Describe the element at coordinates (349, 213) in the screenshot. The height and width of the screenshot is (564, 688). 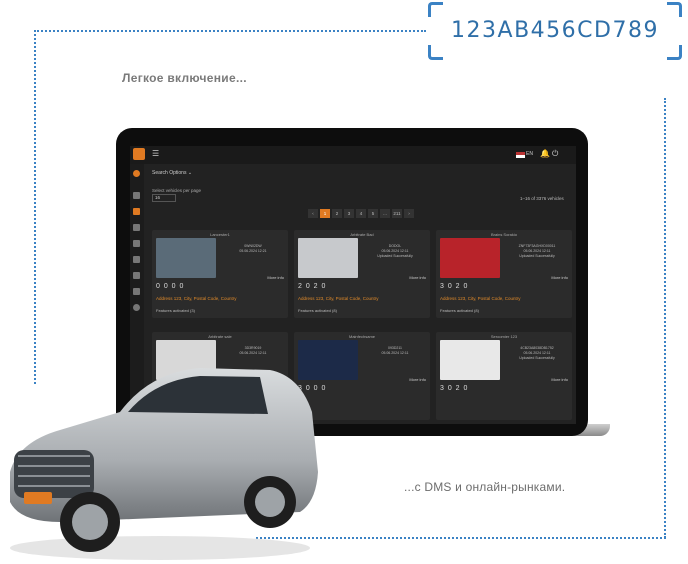
I see `page-button: 3` at that location.